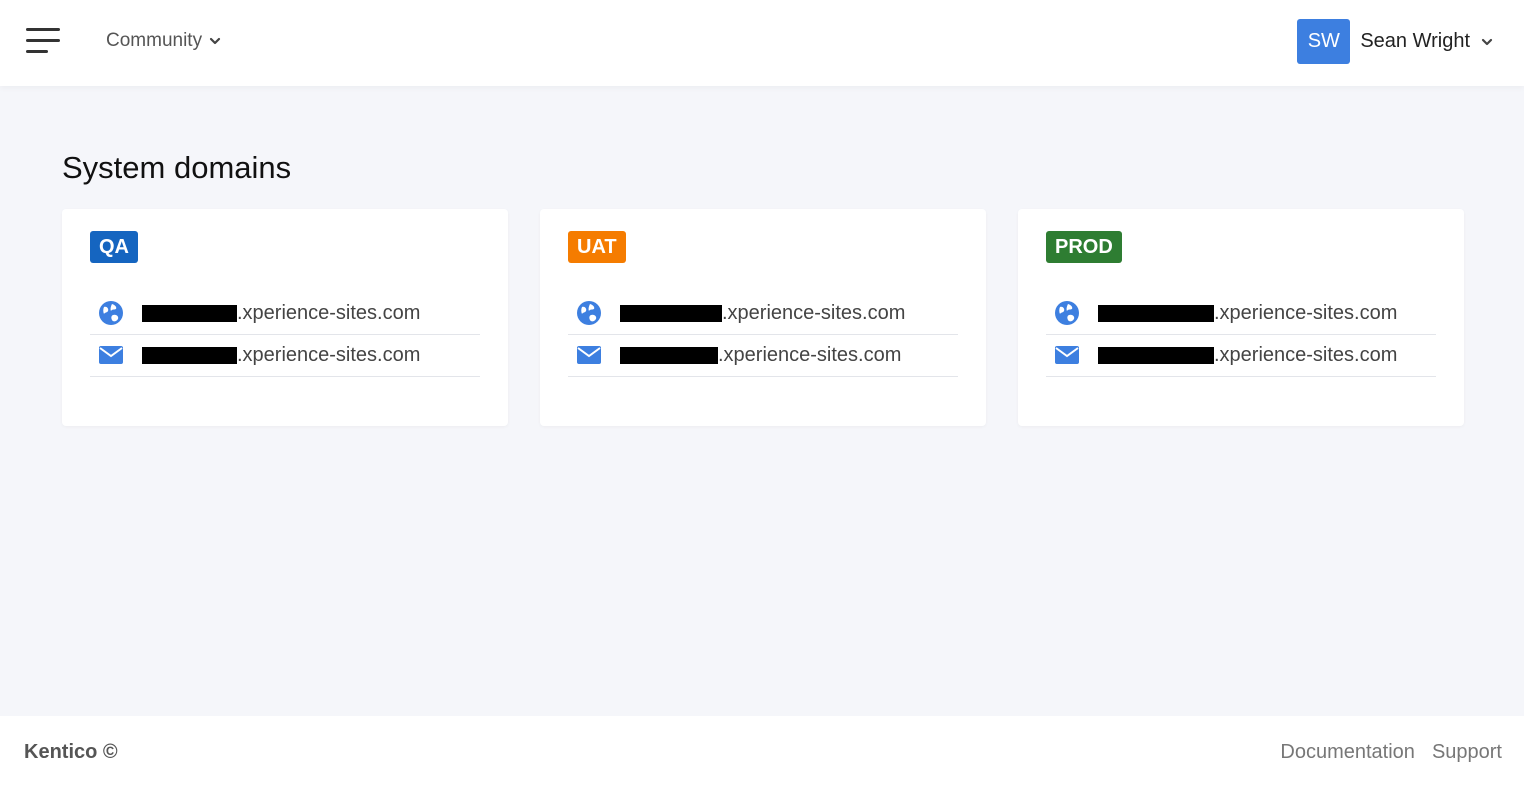 The image size is (1524, 786). I want to click on user-name: Sean Wright, so click(1415, 41).